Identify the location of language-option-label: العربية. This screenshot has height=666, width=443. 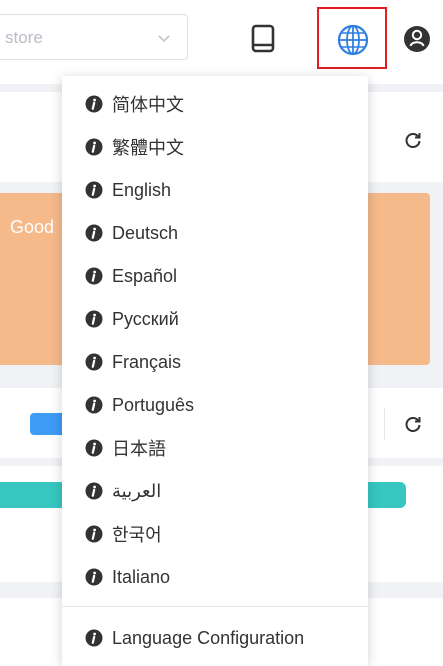
(137, 490).